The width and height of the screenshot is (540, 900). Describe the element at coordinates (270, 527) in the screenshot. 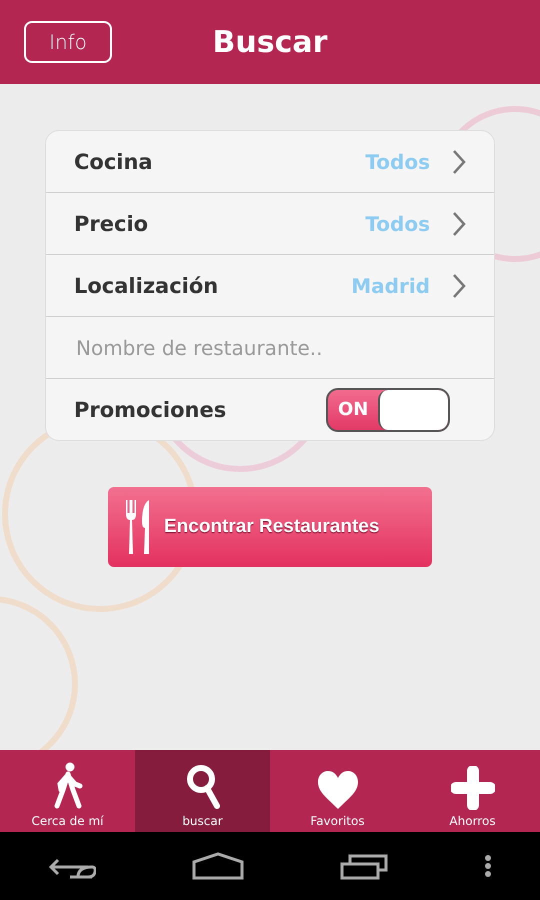

I see `find-restaurants-button: Encontrar Restaurantes` at that location.